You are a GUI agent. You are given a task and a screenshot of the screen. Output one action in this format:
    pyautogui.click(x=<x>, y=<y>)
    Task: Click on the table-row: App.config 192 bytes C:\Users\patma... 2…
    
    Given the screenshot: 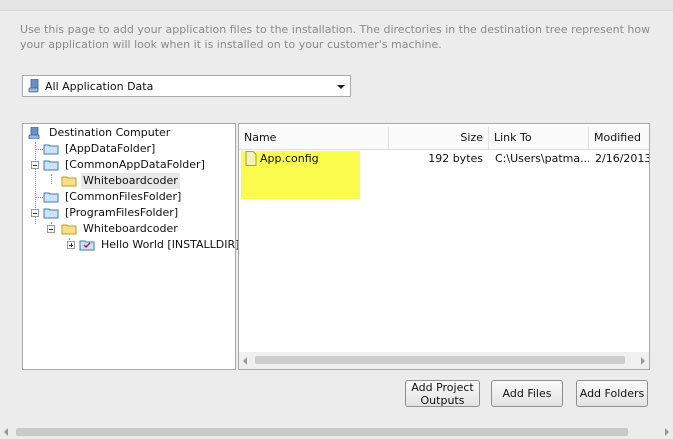 What is the action you would take?
    pyautogui.click(x=444, y=159)
    